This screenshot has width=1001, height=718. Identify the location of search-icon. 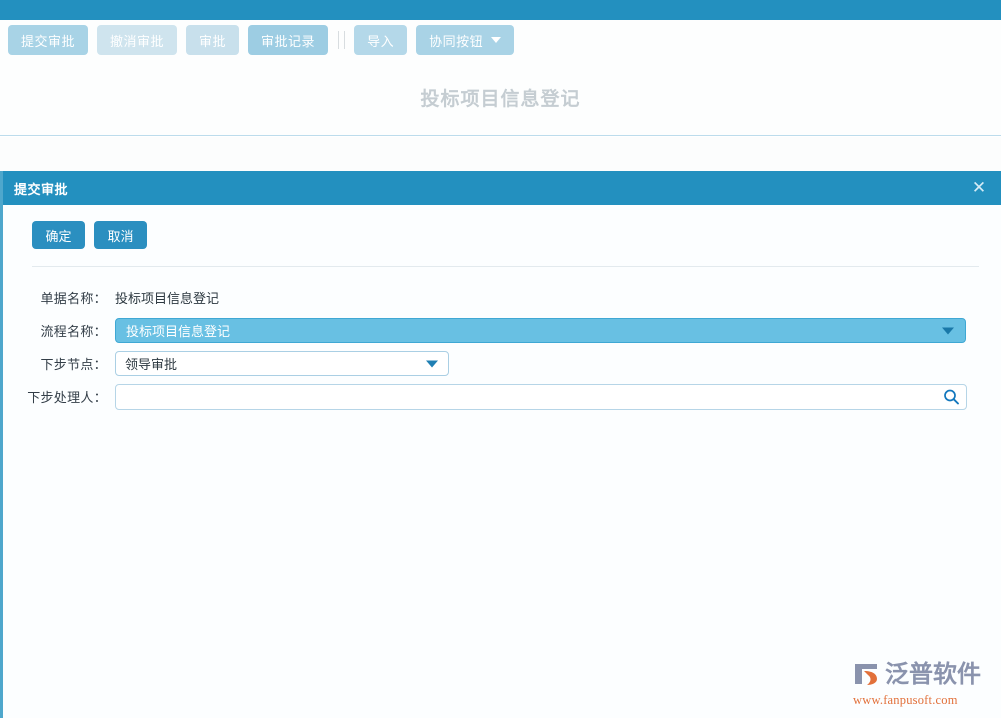
(951, 396).